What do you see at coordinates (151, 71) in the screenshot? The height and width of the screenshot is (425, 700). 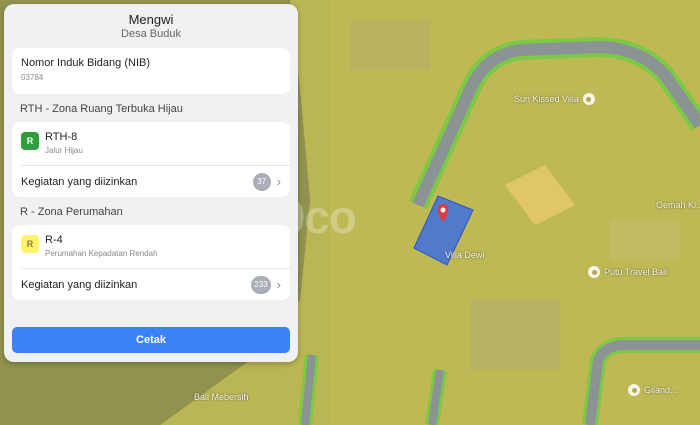 I see `nib-card: Nomor Induk Bidang (NIB) 03784` at bounding box center [151, 71].